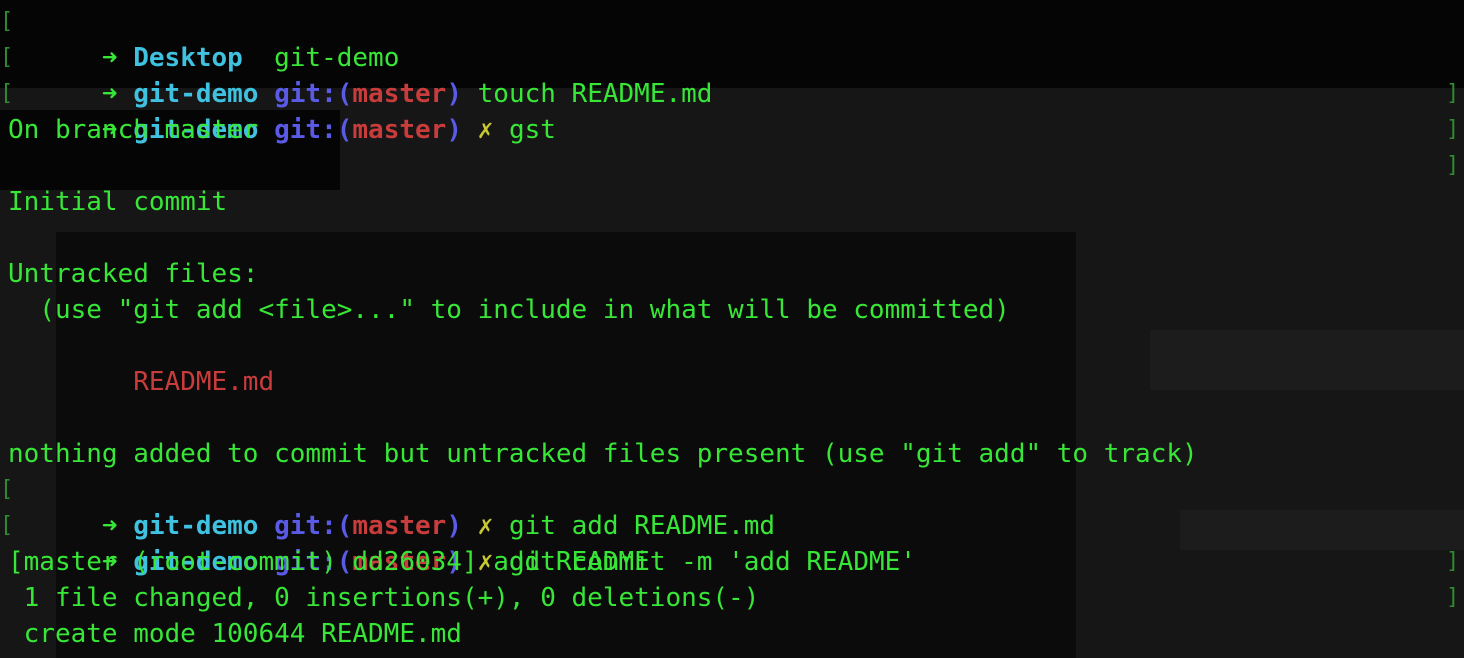 This screenshot has width=1464, height=658. Describe the element at coordinates (133, 130) in the screenshot. I see `output-line: On branch master` at that location.